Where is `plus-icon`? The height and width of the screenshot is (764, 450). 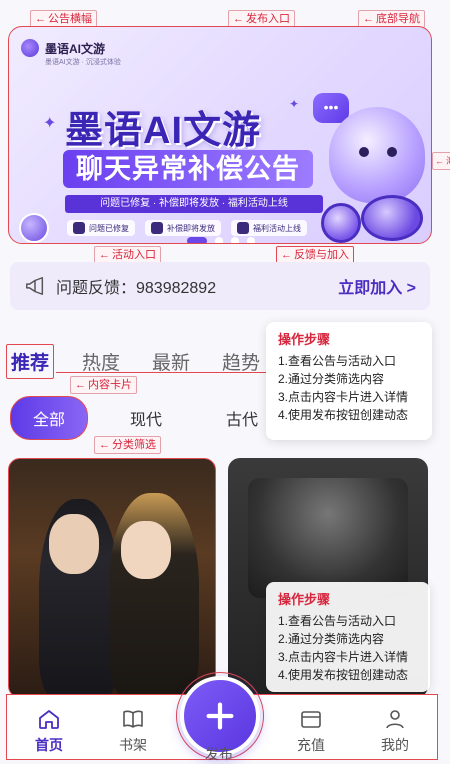
plus-icon is located at coordinates (220, 716).